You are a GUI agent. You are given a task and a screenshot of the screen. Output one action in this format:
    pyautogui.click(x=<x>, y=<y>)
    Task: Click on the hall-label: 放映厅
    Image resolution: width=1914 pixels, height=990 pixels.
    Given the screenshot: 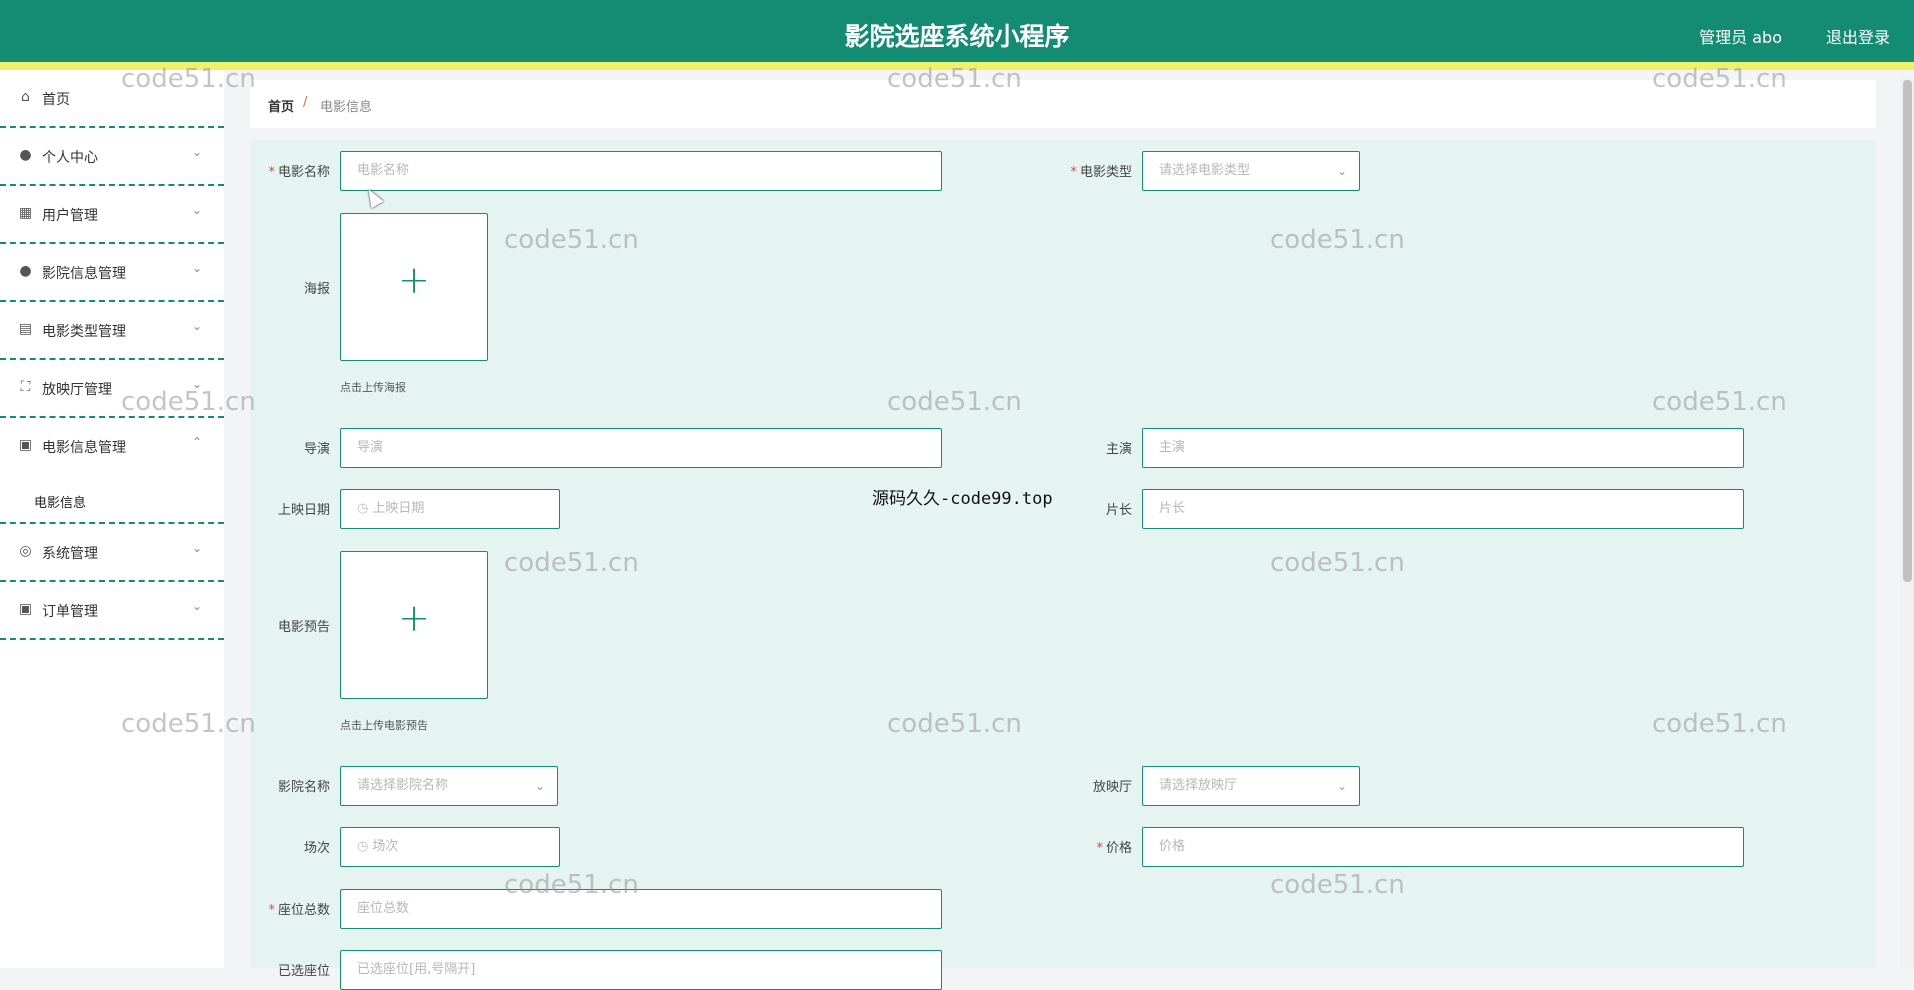 What is the action you would take?
    pyautogui.click(x=1112, y=787)
    